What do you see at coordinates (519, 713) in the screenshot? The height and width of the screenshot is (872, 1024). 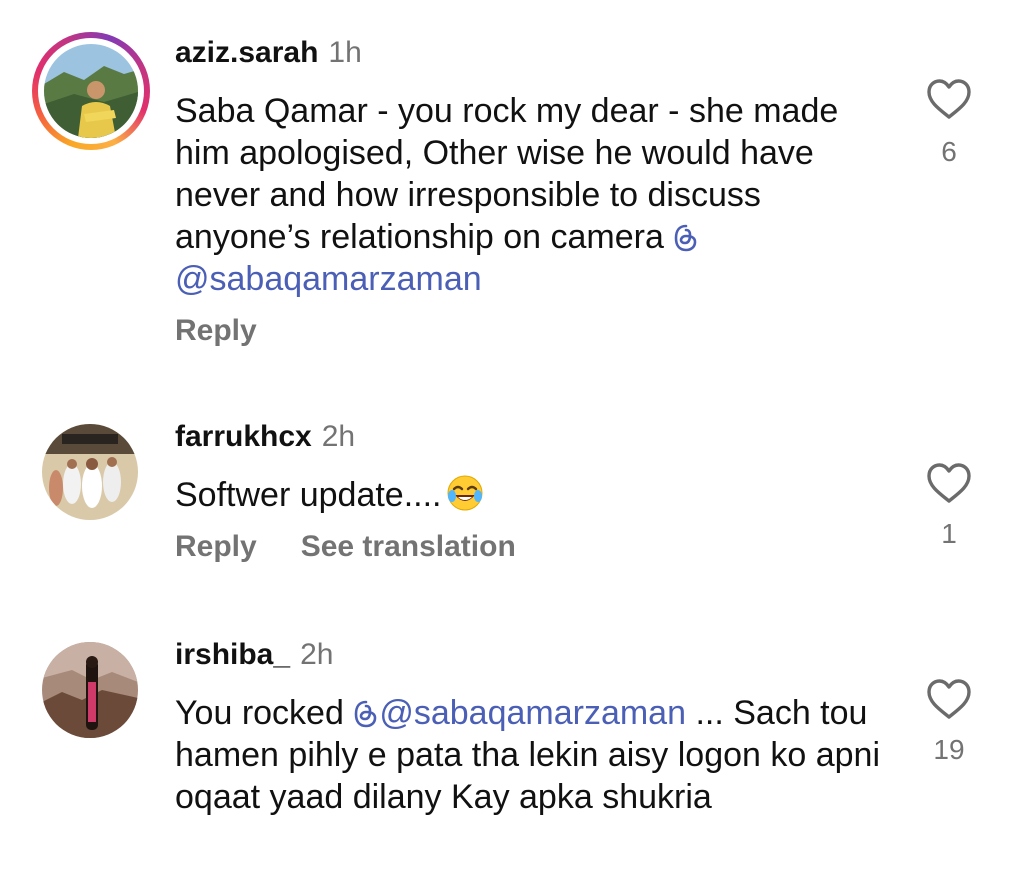 I see `mention-link: @sabaqamarzaman` at bounding box center [519, 713].